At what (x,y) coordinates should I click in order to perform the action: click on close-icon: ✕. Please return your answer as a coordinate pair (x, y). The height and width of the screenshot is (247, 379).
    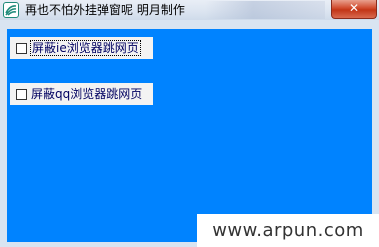
    Looking at the image, I should click on (354, 8).